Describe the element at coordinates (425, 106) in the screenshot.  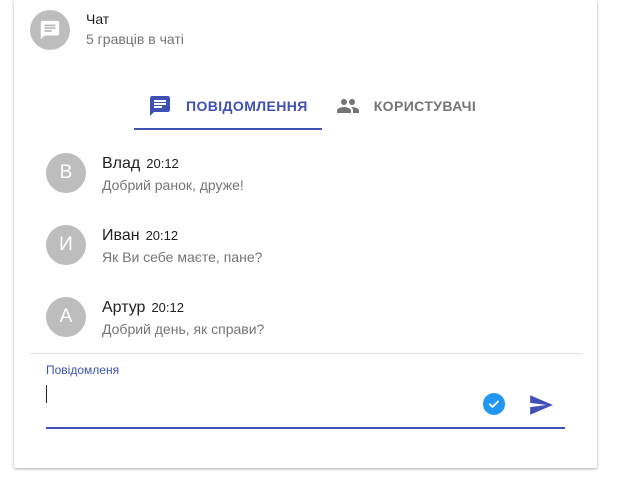
I see `tab-users-label: КОРИСТУВАЧІ` at that location.